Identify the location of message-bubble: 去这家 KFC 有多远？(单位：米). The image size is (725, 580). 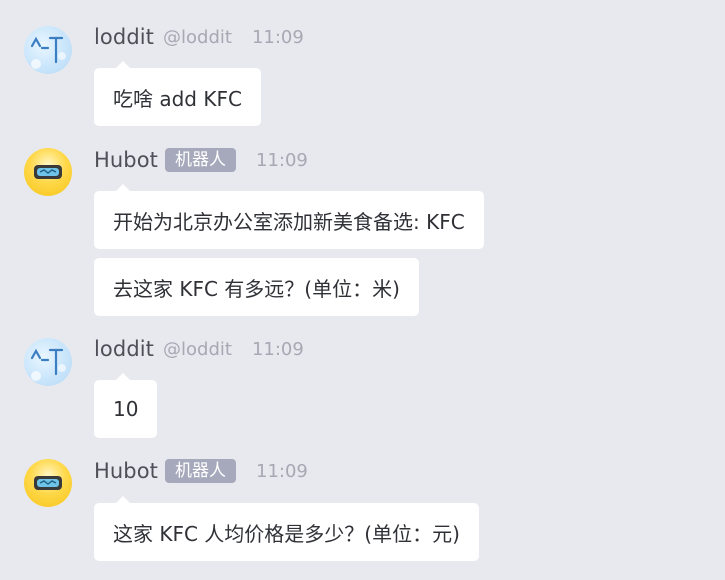
(256, 287).